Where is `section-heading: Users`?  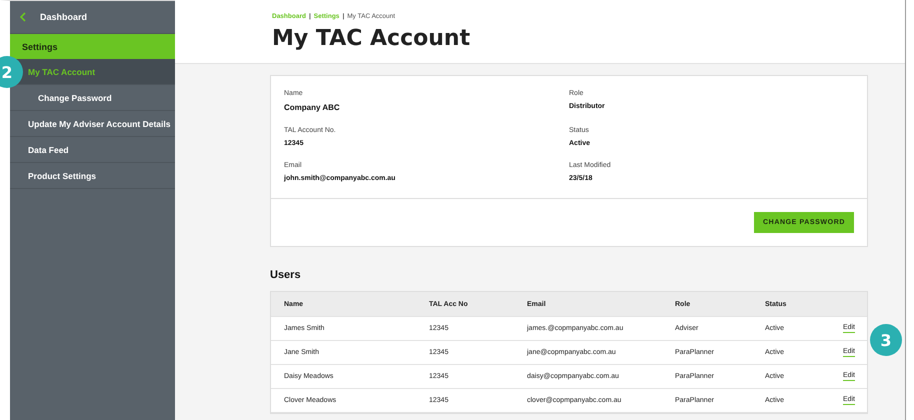
section-heading: Users is located at coordinates (286, 275).